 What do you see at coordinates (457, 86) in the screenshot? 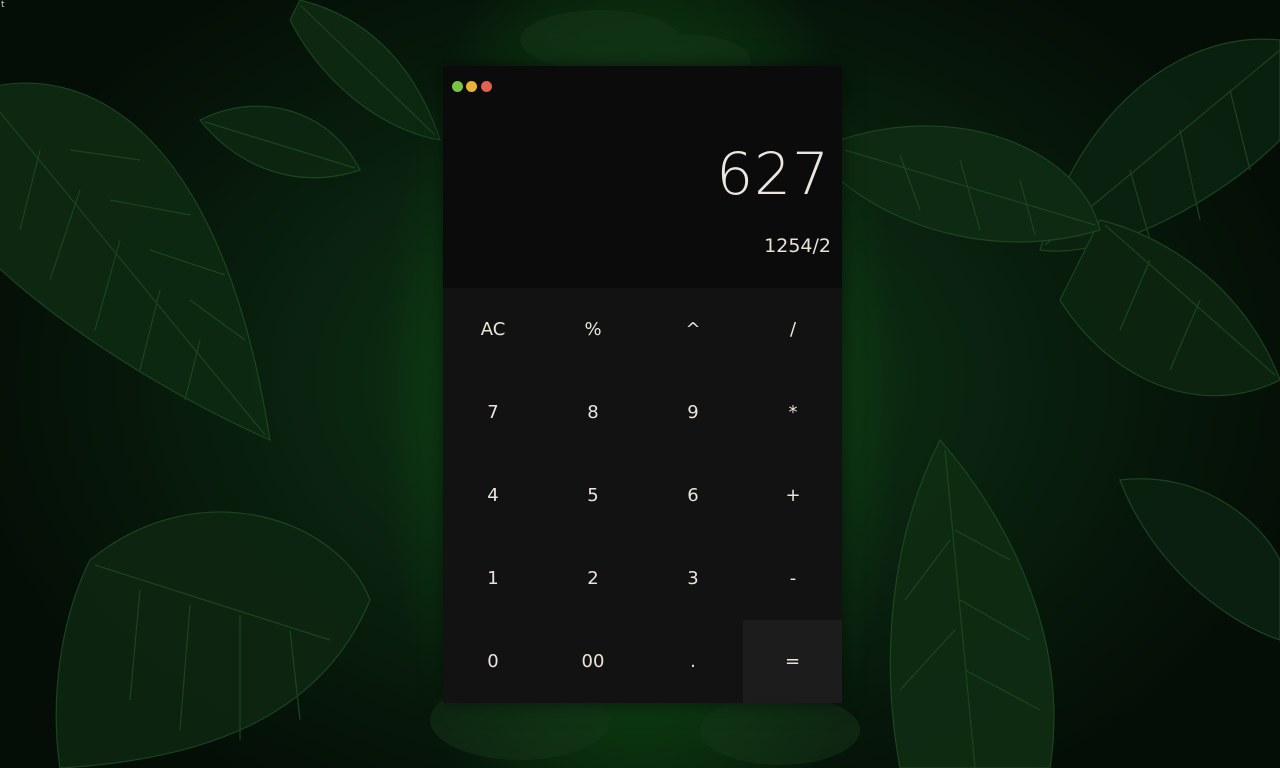
I see `maximize-button` at bounding box center [457, 86].